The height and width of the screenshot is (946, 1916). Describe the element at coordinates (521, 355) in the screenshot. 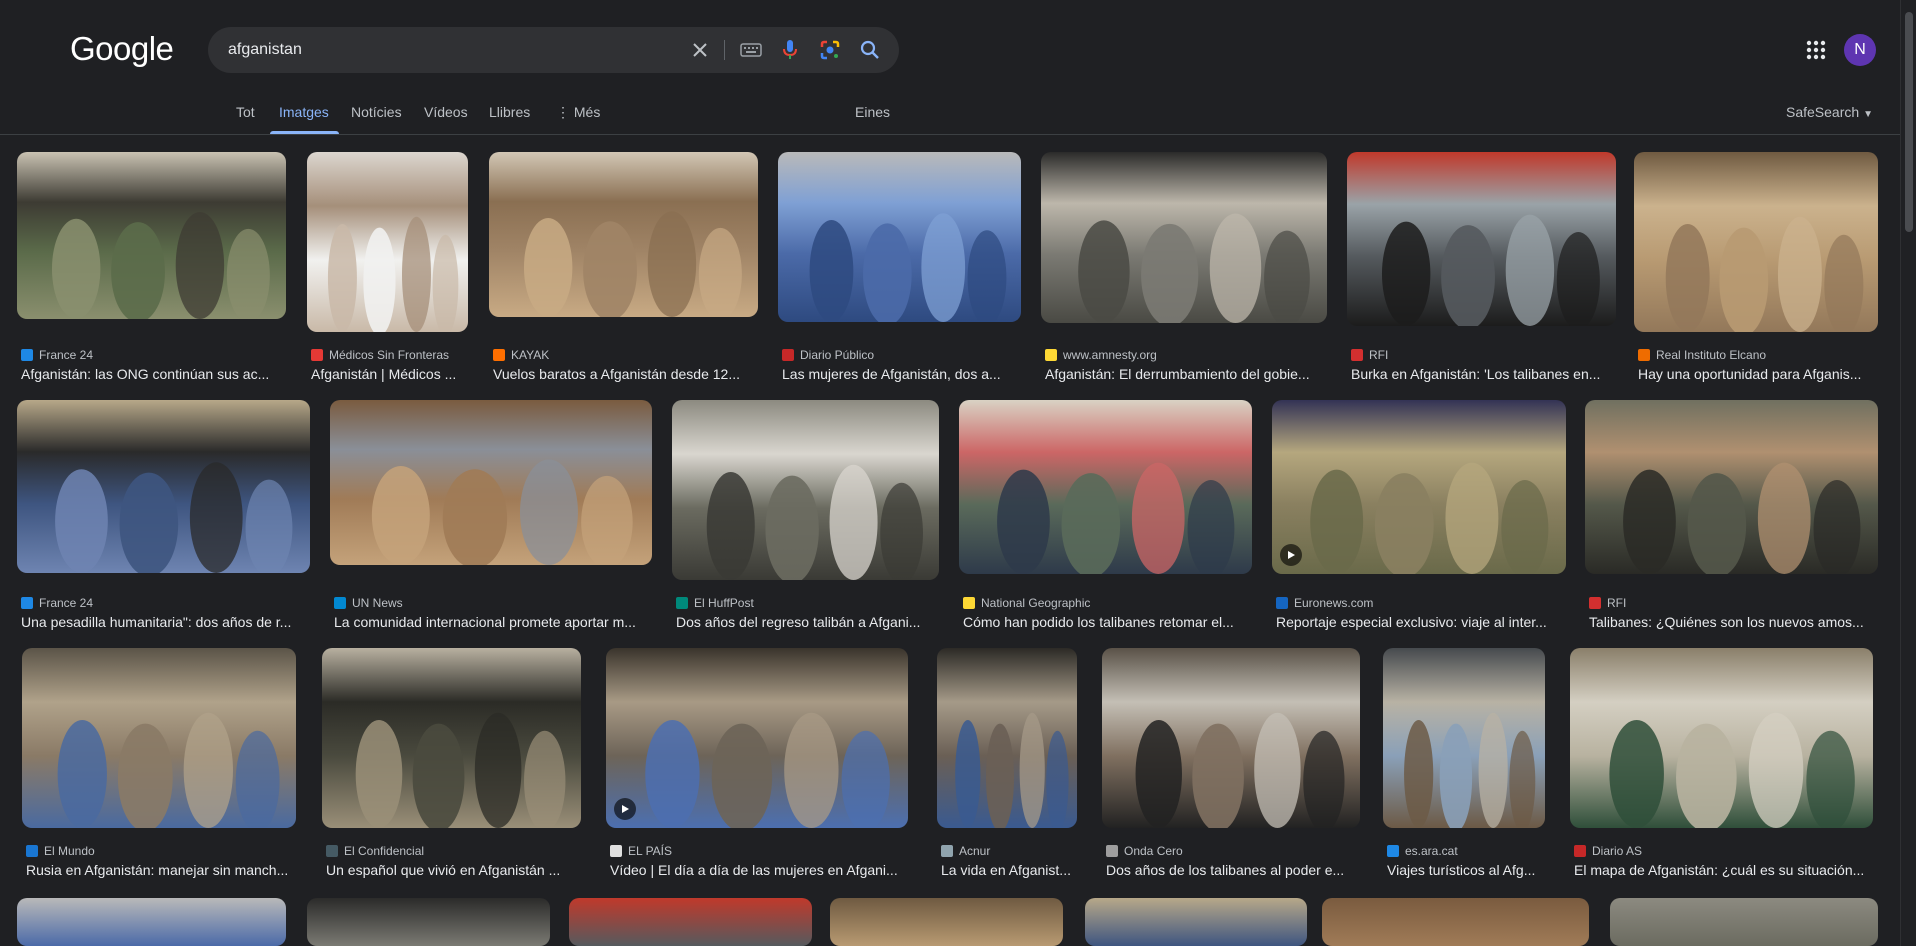

I see `result-source: KAYAK` at that location.